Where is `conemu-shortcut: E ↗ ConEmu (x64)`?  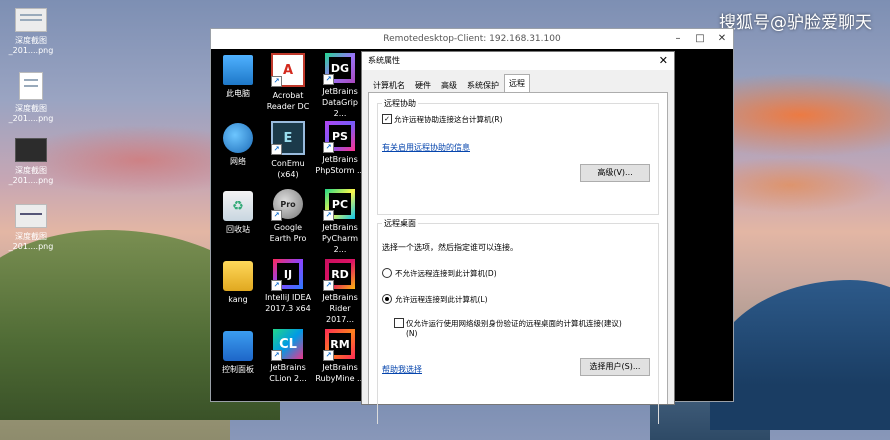
conemu-shortcut: E ↗ ConEmu (x64) is located at coordinates (288, 150).